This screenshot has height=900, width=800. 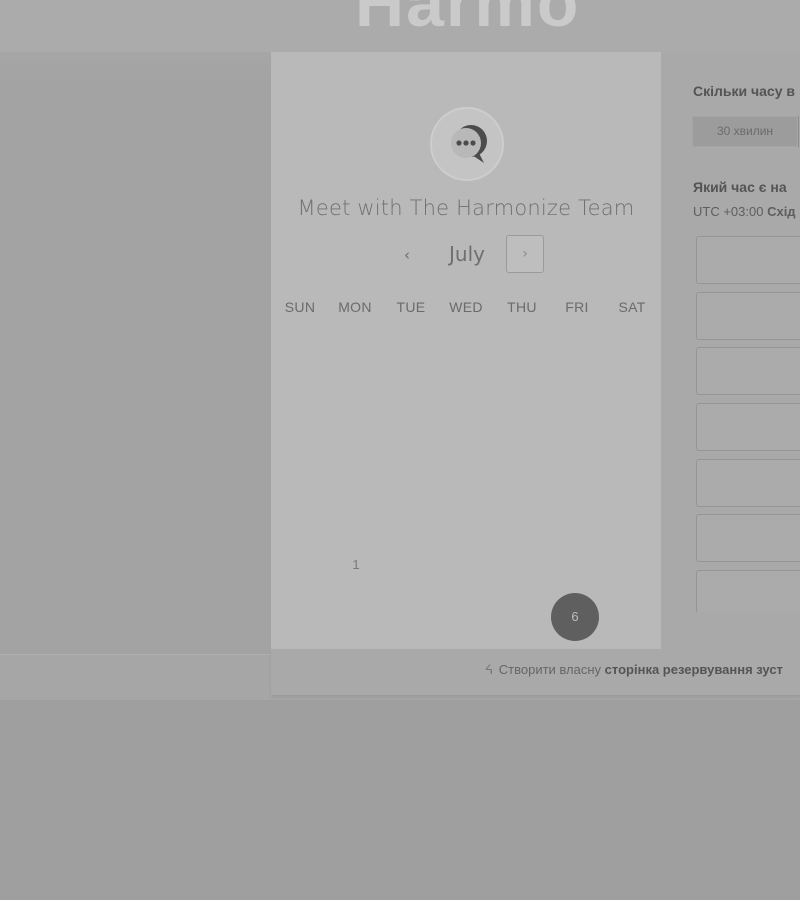 What do you see at coordinates (525, 254) in the screenshot?
I see `next-month-button: ›` at bounding box center [525, 254].